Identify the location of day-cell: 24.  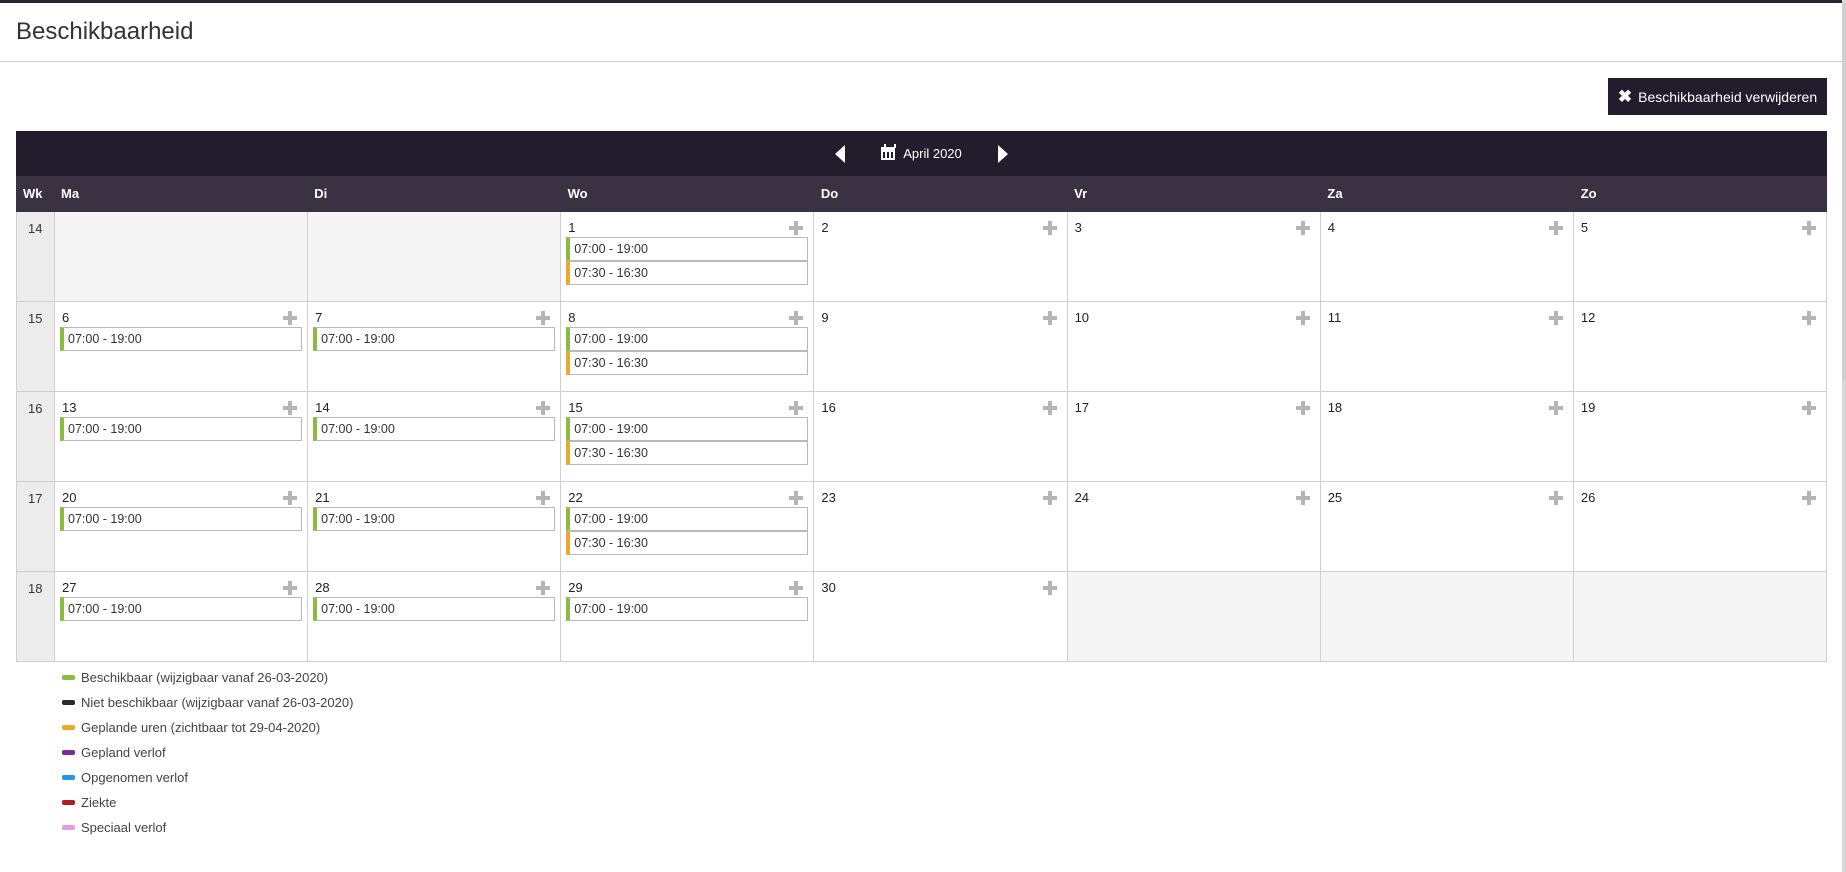
(1194, 526).